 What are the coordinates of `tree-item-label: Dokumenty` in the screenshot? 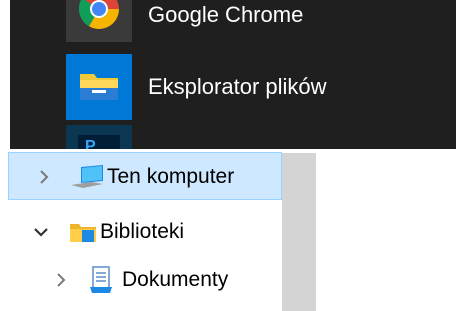 It's located at (175, 279).